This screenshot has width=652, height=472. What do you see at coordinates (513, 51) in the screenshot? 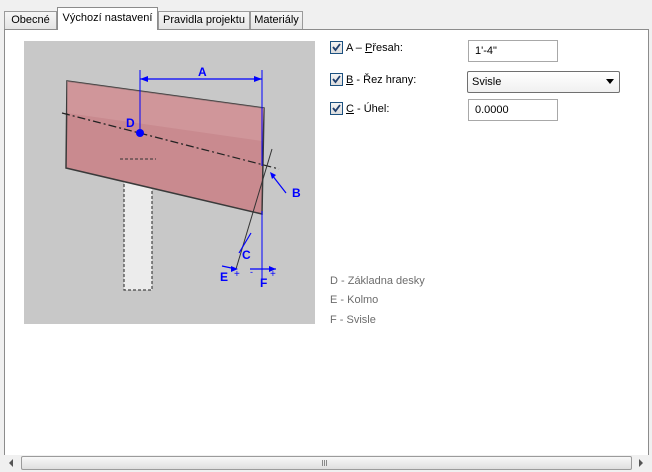
I see `overhang-input: 1'-4"` at bounding box center [513, 51].